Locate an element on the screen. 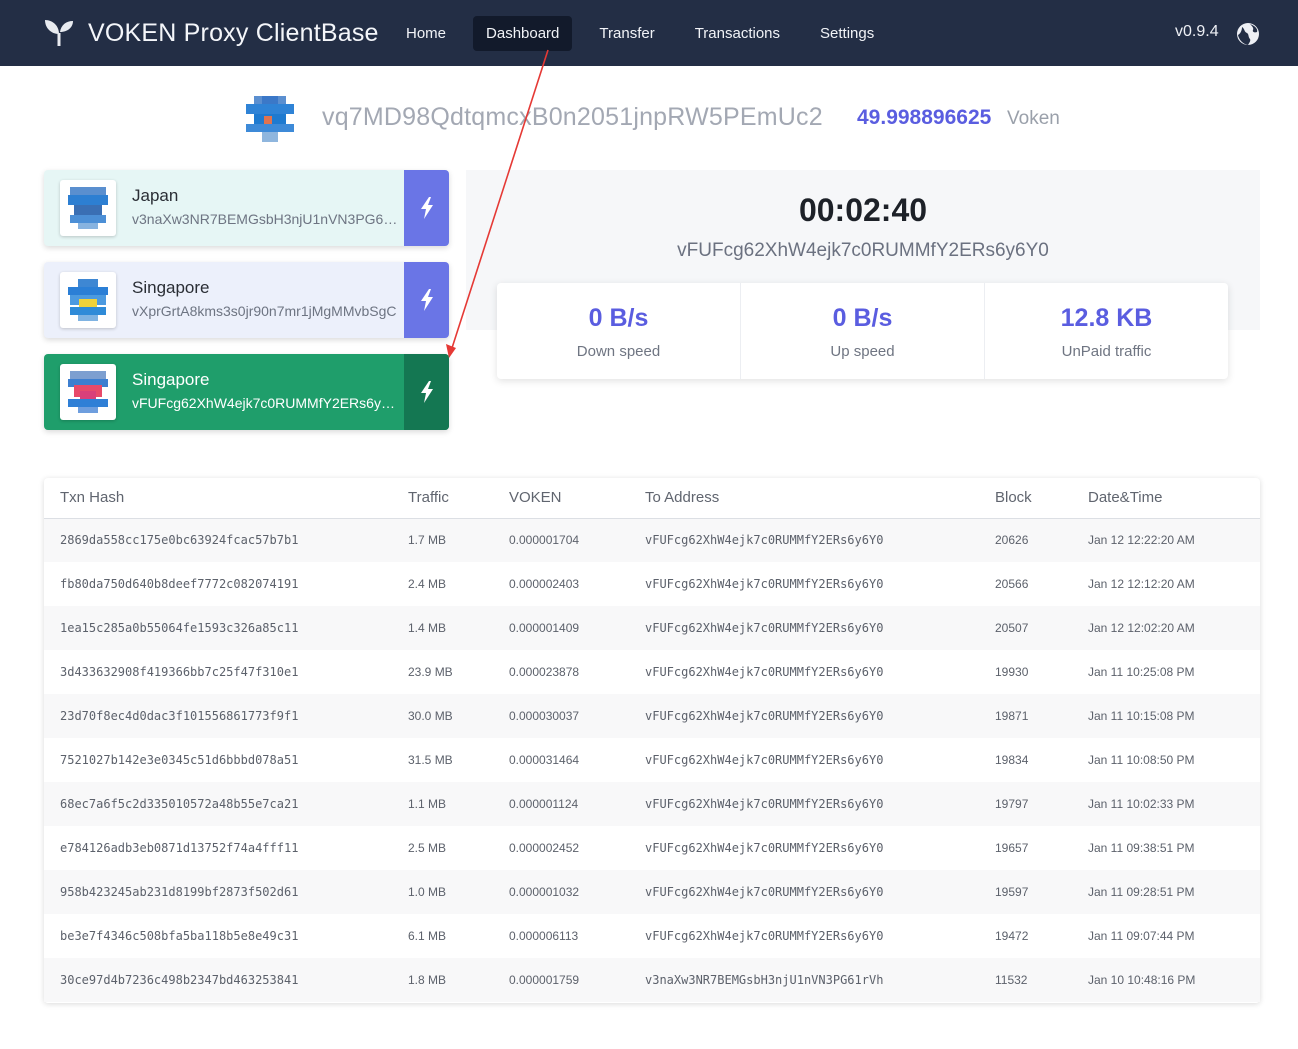 The height and width of the screenshot is (1049, 1298). leaf-logo-icon is located at coordinates (59, 33).